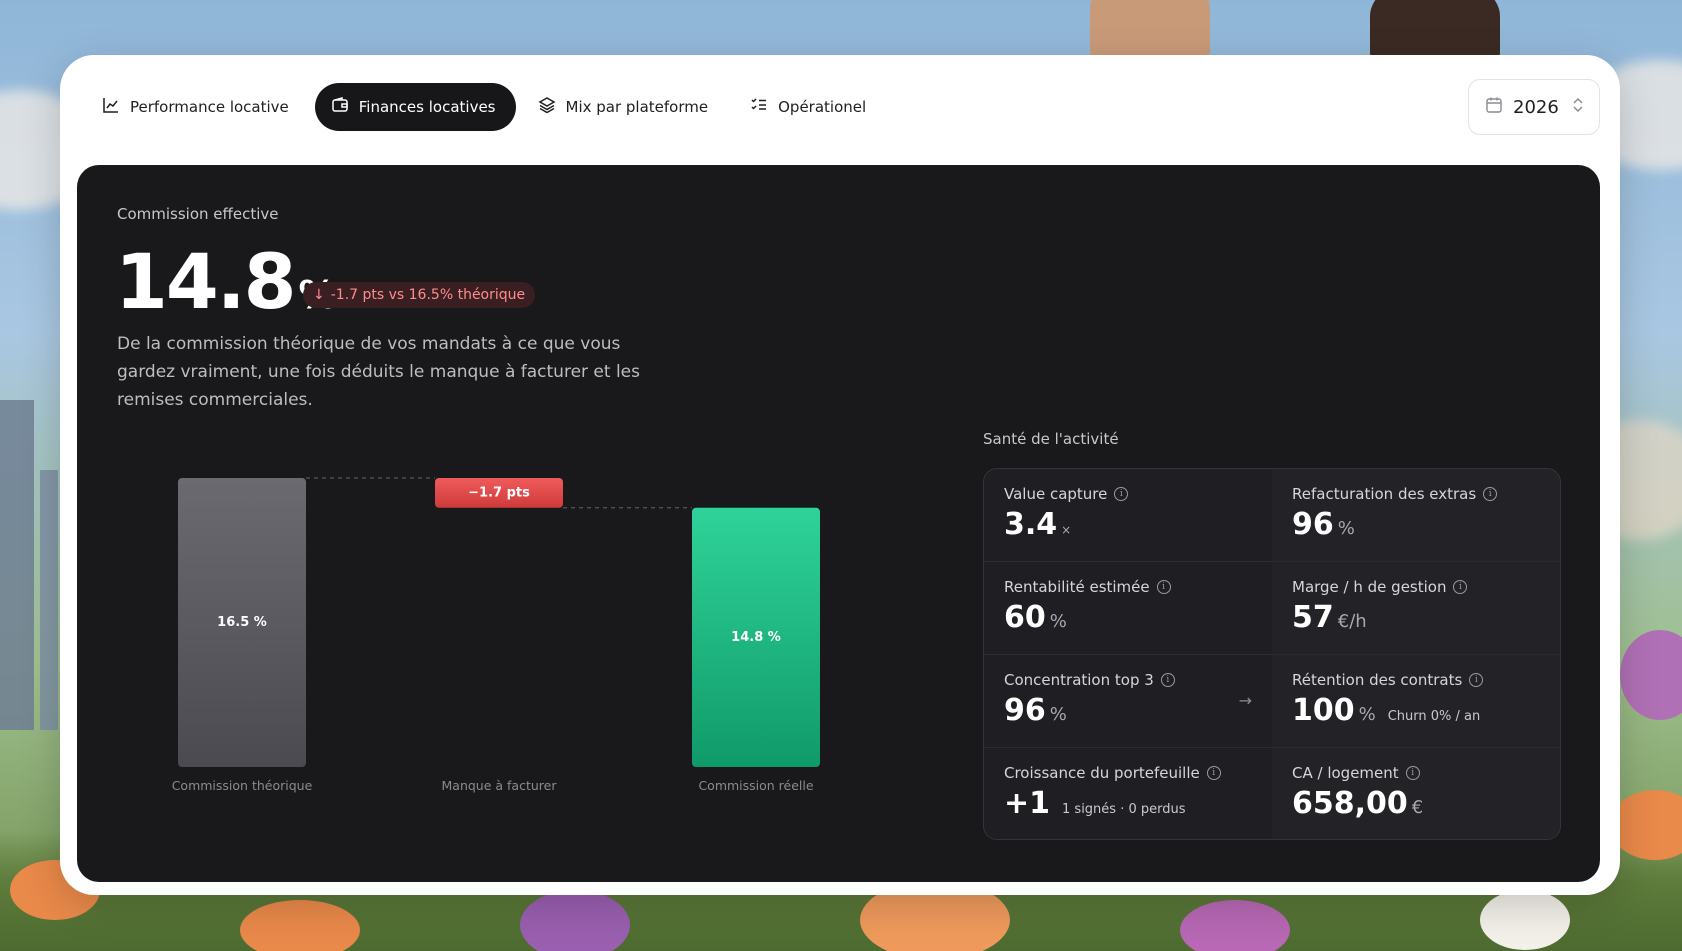 The width and height of the screenshot is (1682, 951). What do you see at coordinates (1128, 608) in the screenshot?
I see `metric-rentabilite-estimee: Rentabilité estimée i 60%` at bounding box center [1128, 608].